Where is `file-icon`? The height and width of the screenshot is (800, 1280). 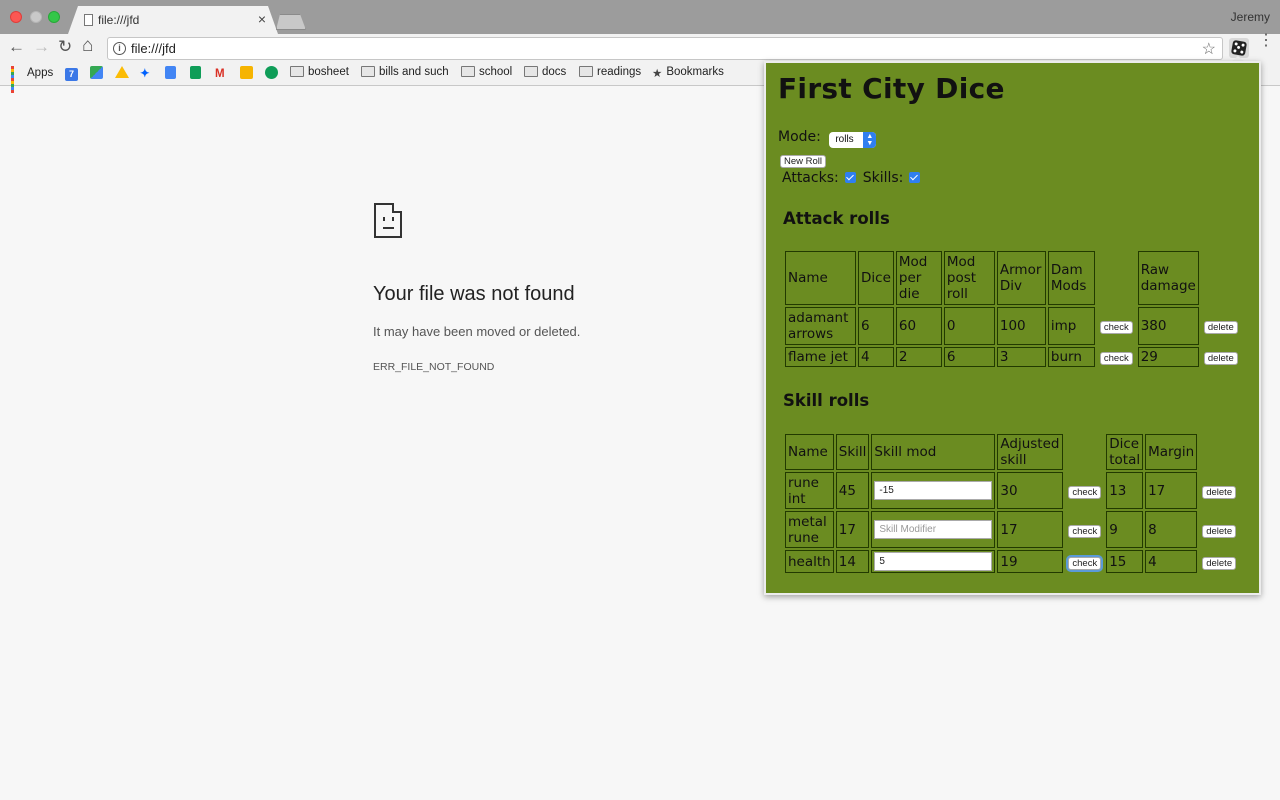 file-icon is located at coordinates (88, 20).